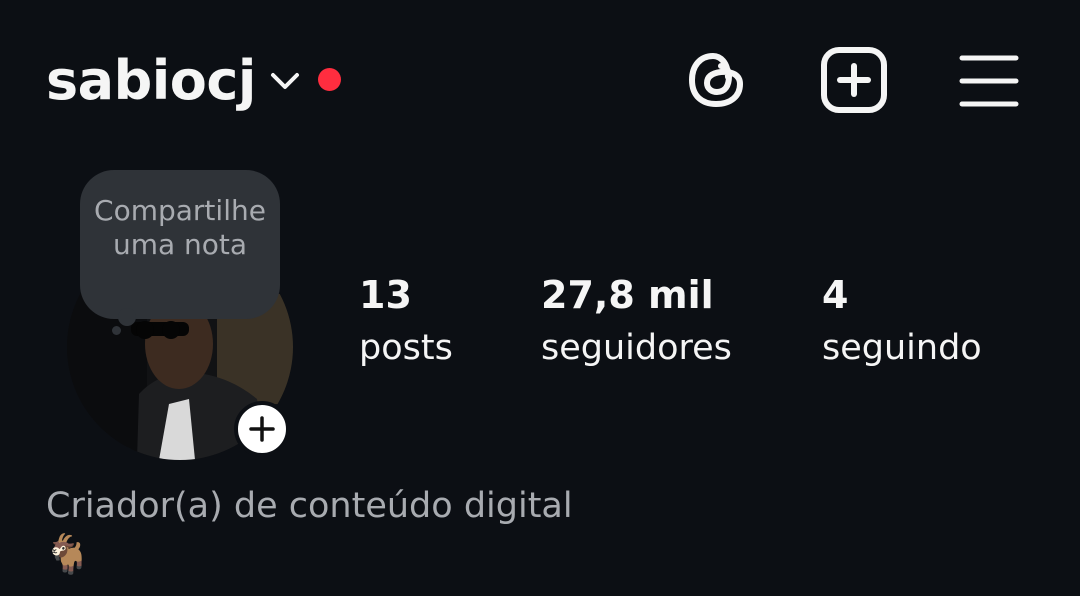 The image size is (1080, 596). What do you see at coordinates (116, 330) in the screenshot?
I see `note-bubble-tail-dot` at bounding box center [116, 330].